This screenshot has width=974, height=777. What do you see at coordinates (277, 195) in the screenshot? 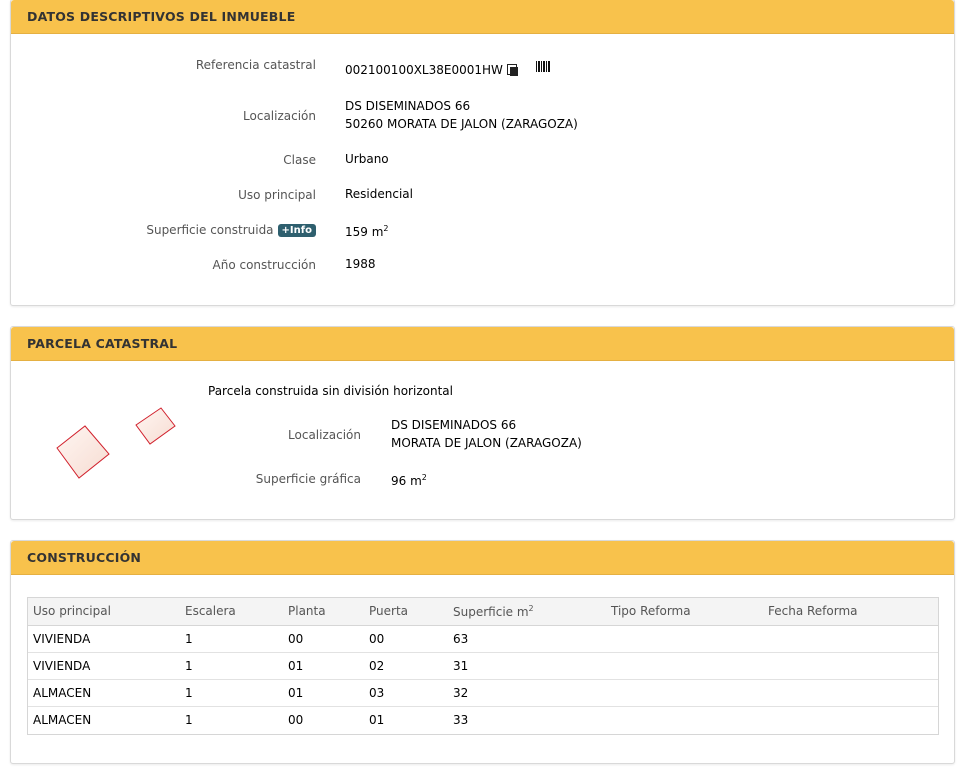
I see `uso-principal-label: Uso principal` at bounding box center [277, 195].